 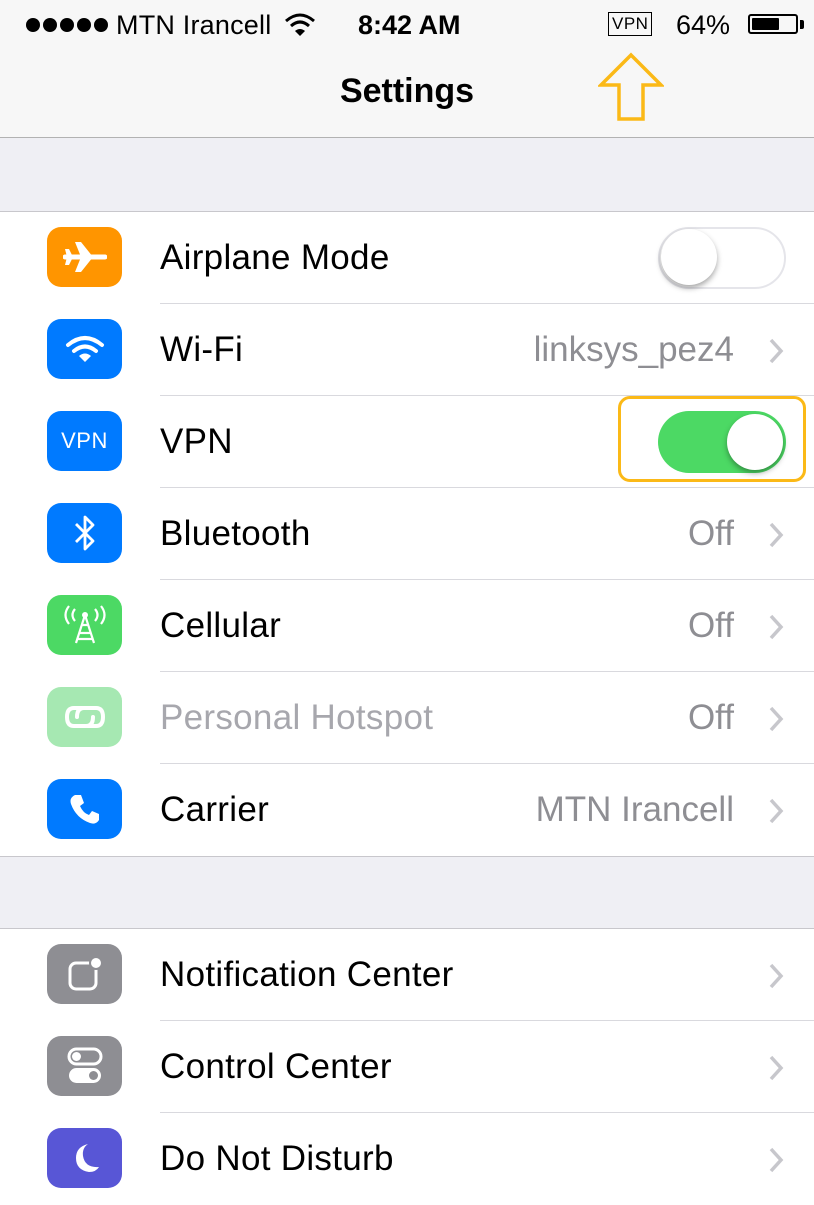 I want to click on navigation-bar: Settings, so click(x=407, y=94).